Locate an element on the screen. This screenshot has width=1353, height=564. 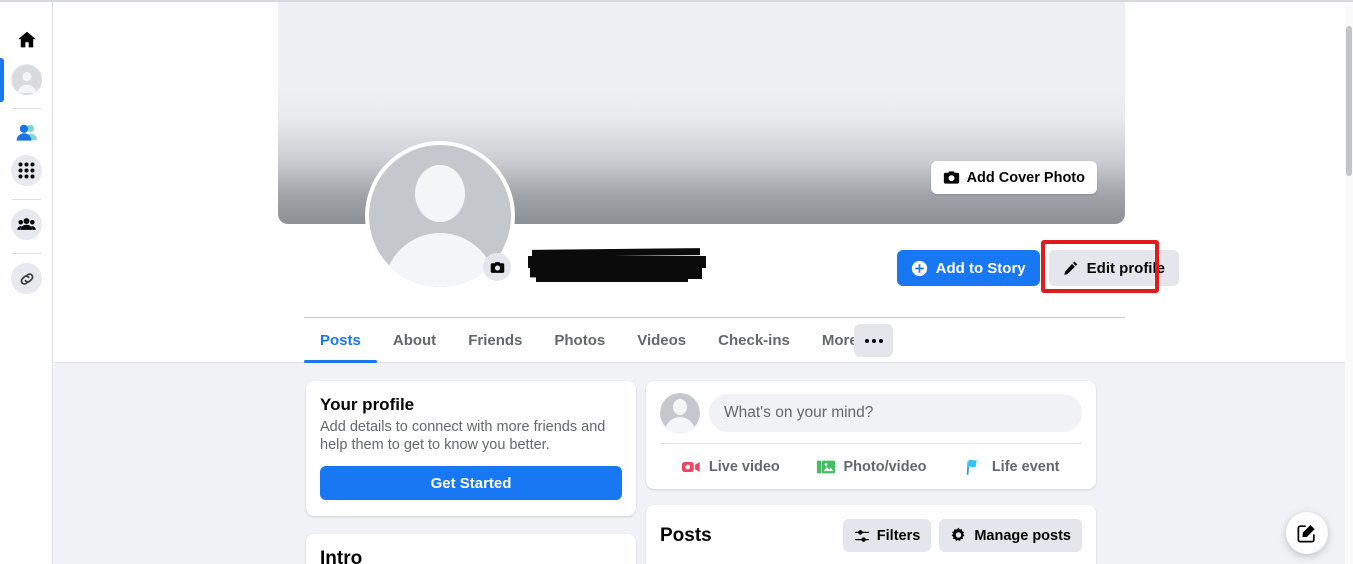
your-profile-title: Your profile is located at coordinates (367, 404).